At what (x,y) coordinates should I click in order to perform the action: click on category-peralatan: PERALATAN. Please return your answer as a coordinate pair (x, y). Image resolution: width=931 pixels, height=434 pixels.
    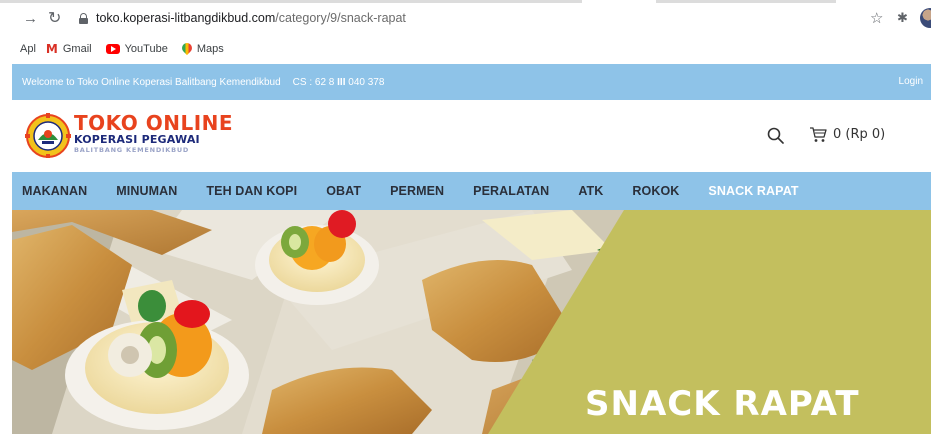
    Looking at the image, I should click on (511, 191).